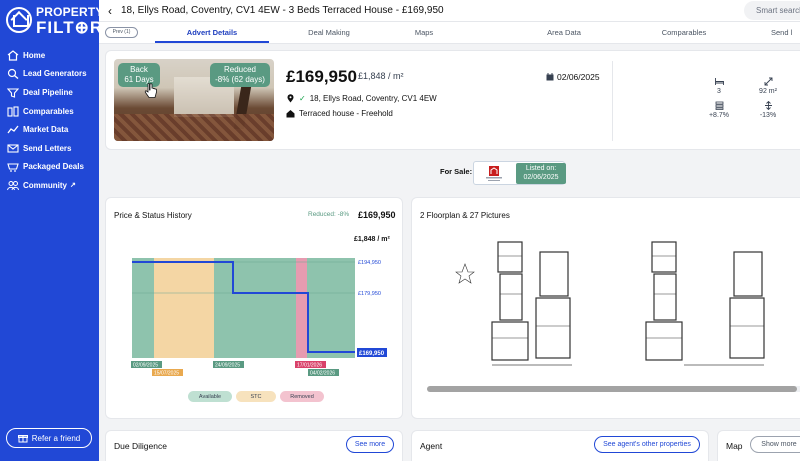 The image size is (800, 461). What do you see at coordinates (227, 366) in the screenshot?
I see `x-tick-label: 24/09/2025` at bounding box center [227, 366].